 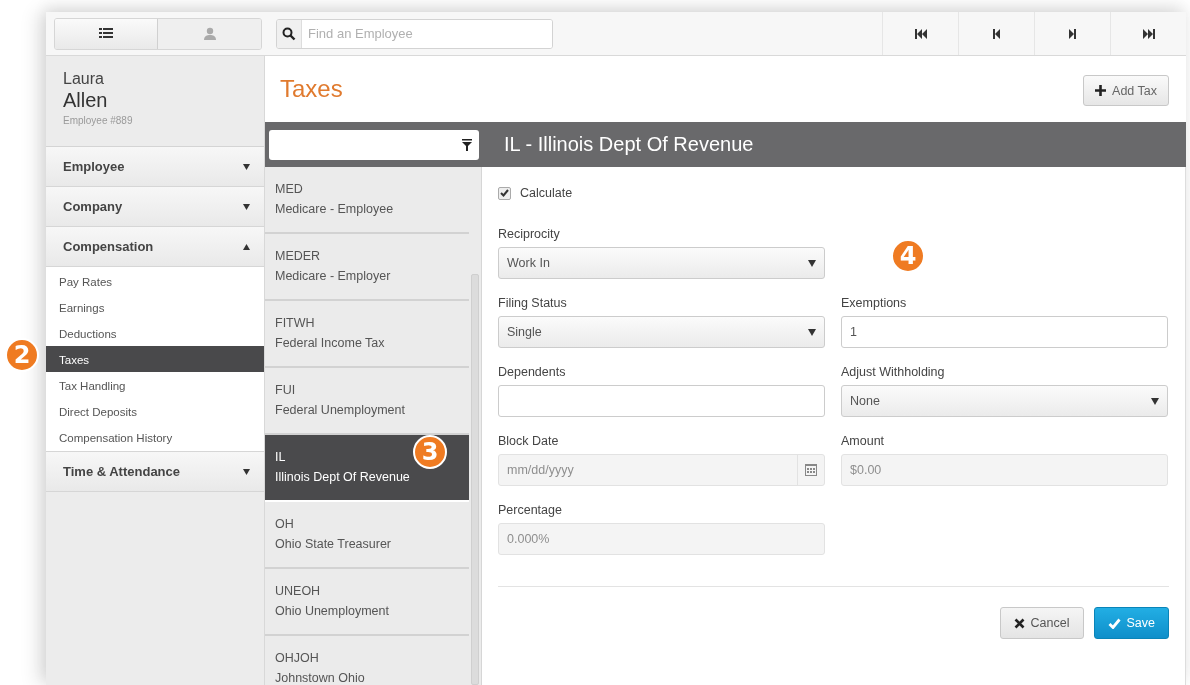 I want to click on checkbox, so click(x=504, y=193).